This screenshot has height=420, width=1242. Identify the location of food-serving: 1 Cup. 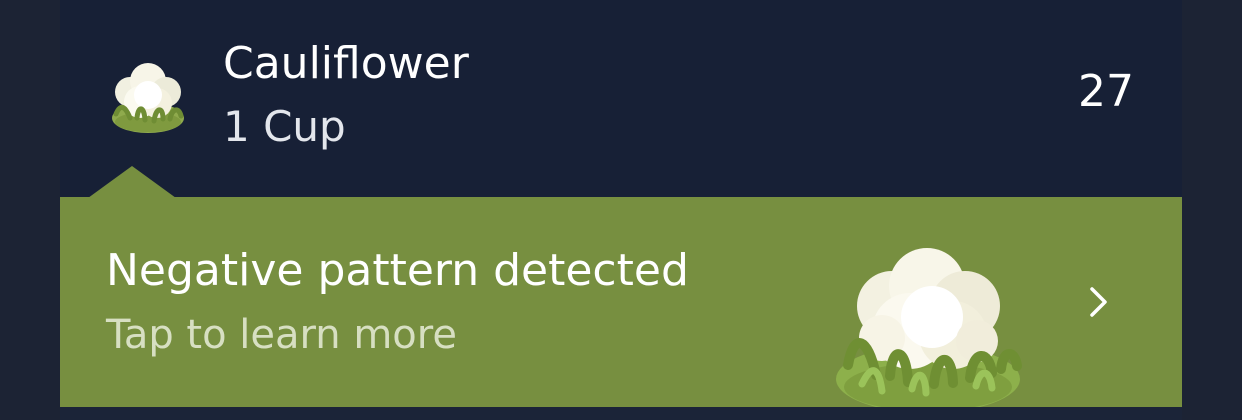
(284, 126).